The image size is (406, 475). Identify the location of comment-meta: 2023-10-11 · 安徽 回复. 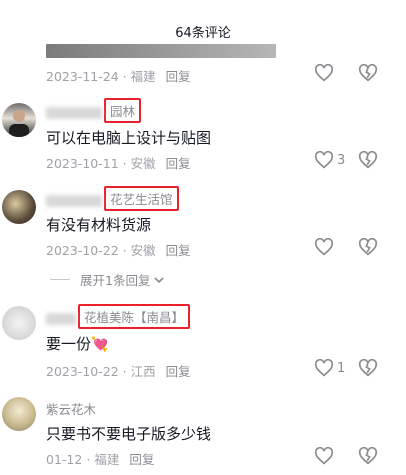
(118, 163).